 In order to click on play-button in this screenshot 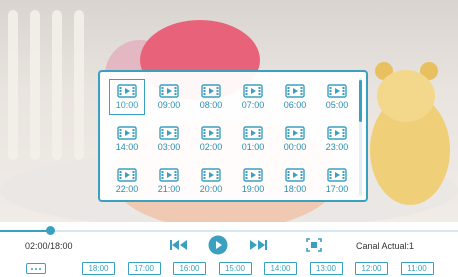, I will do `click(218, 245)`.